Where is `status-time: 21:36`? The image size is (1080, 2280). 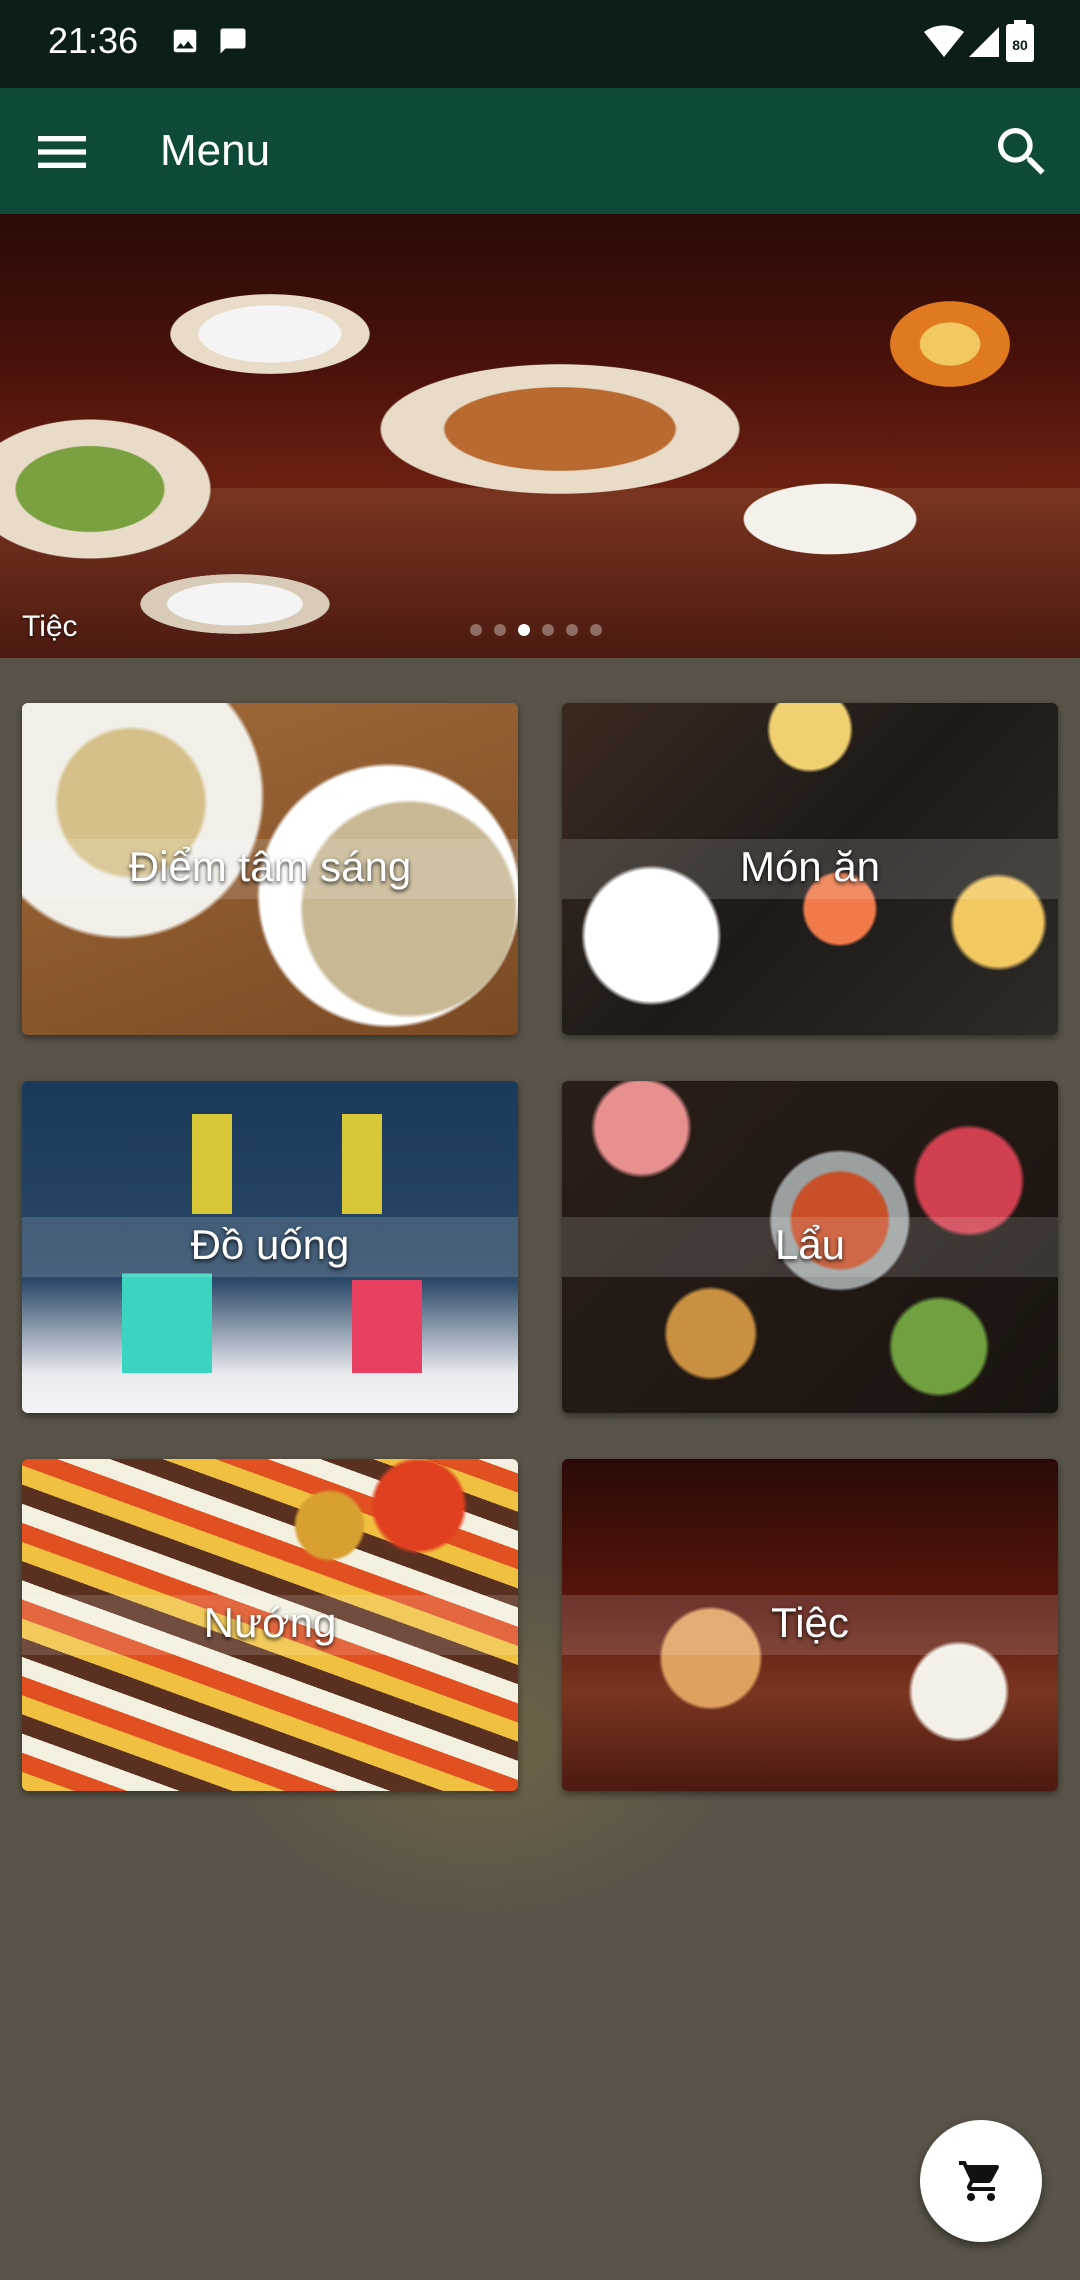
status-time: 21:36 is located at coordinates (93, 40).